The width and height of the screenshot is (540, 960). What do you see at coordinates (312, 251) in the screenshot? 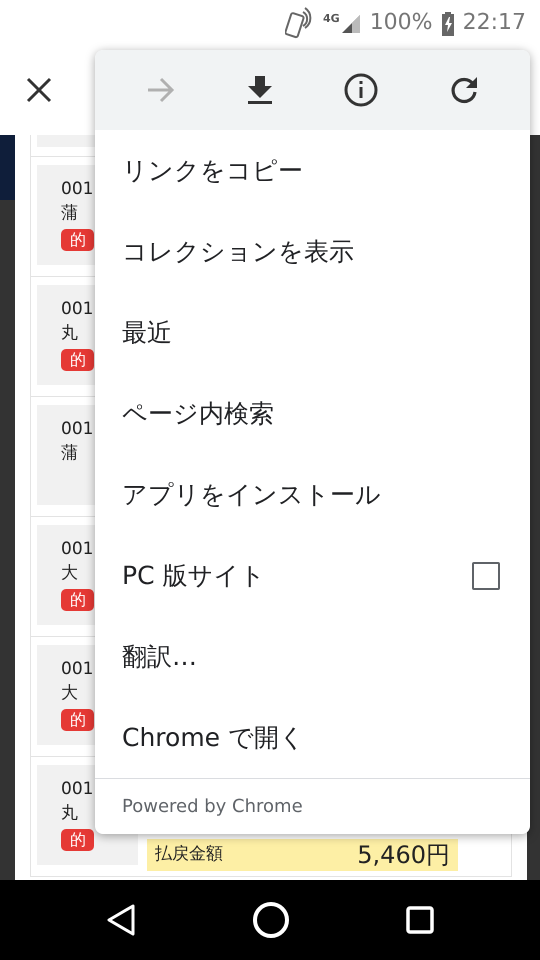
I see `menu-item: コレクションを表示` at bounding box center [312, 251].